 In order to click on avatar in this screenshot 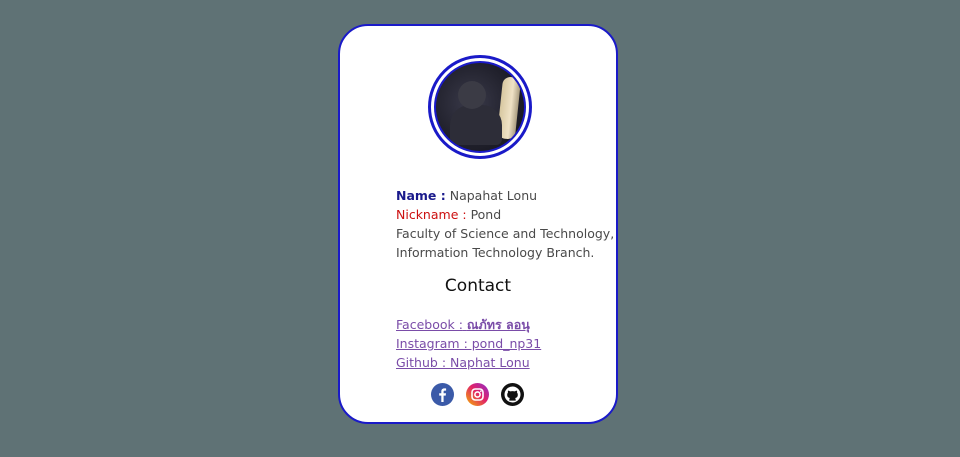, I will do `click(480, 107)`.